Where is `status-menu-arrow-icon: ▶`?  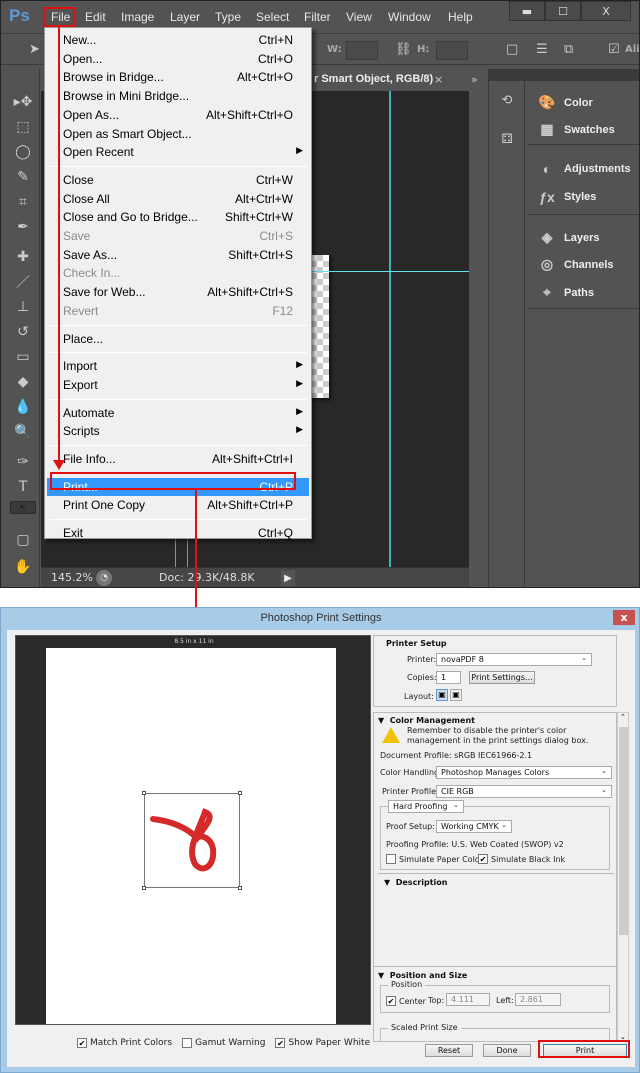 status-menu-arrow-icon: ▶ is located at coordinates (288, 578).